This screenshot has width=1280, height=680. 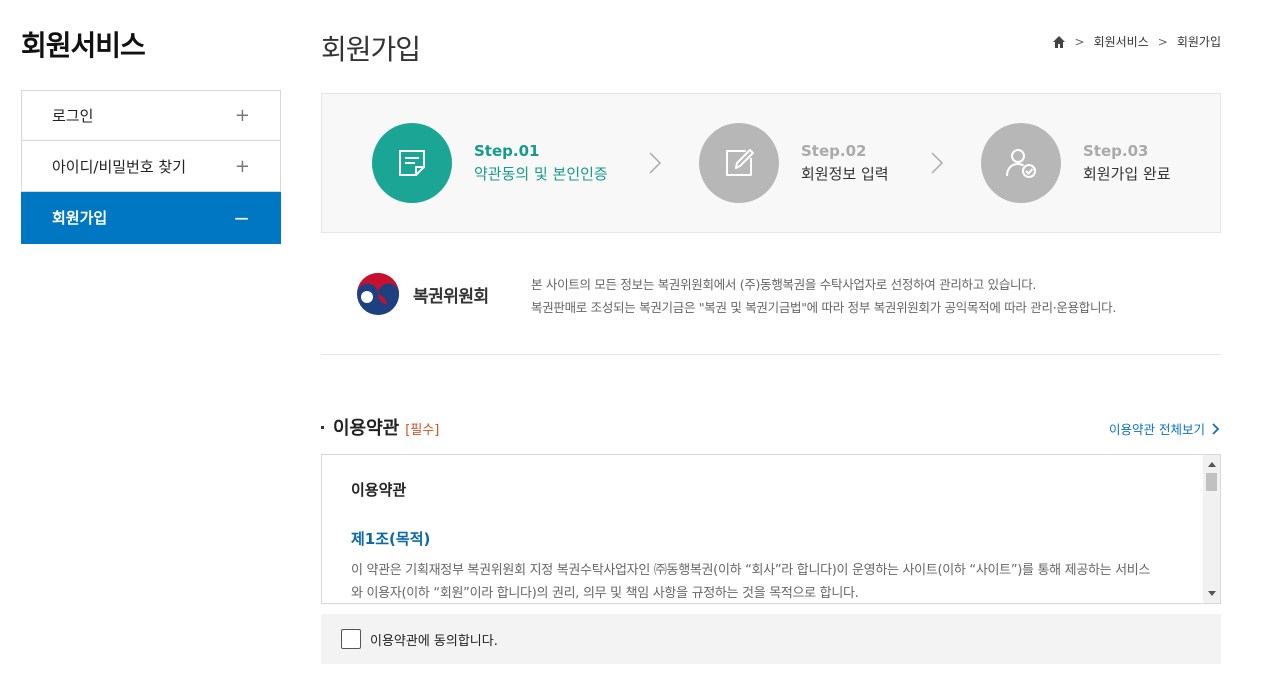 What do you see at coordinates (434, 639) in the screenshot?
I see `terms-agree-label: 이용약관에 동의합니다.` at bounding box center [434, 639].